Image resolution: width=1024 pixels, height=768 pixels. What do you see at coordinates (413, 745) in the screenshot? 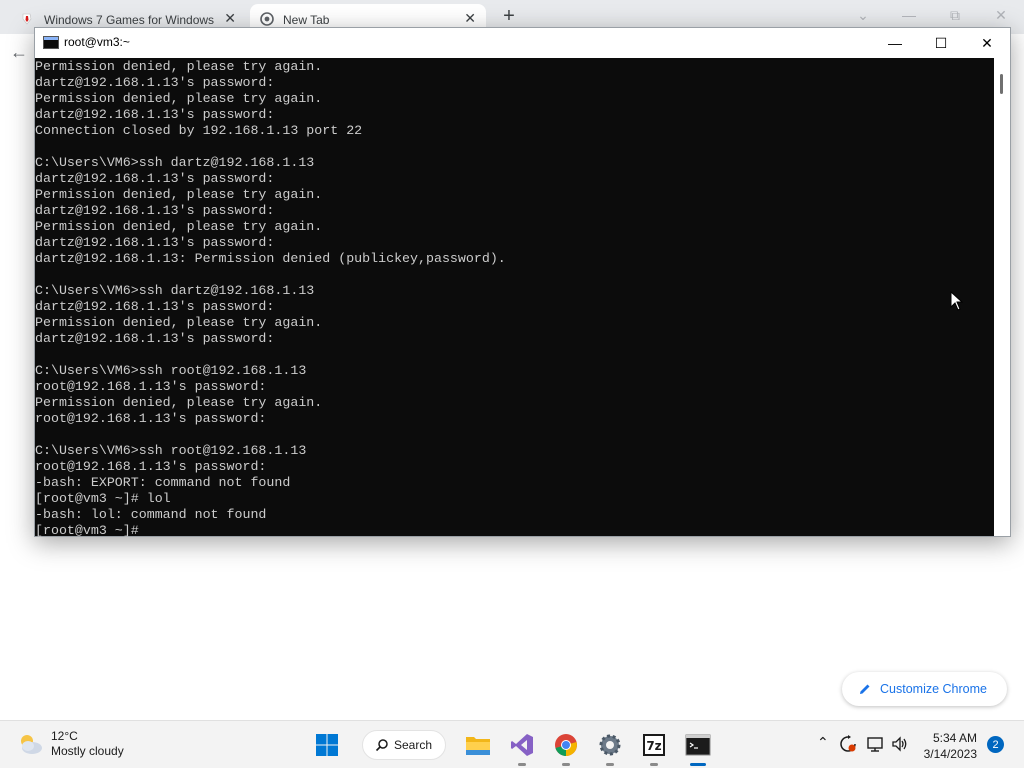
I see `search-label: Search` at bounding box center [413, 745].